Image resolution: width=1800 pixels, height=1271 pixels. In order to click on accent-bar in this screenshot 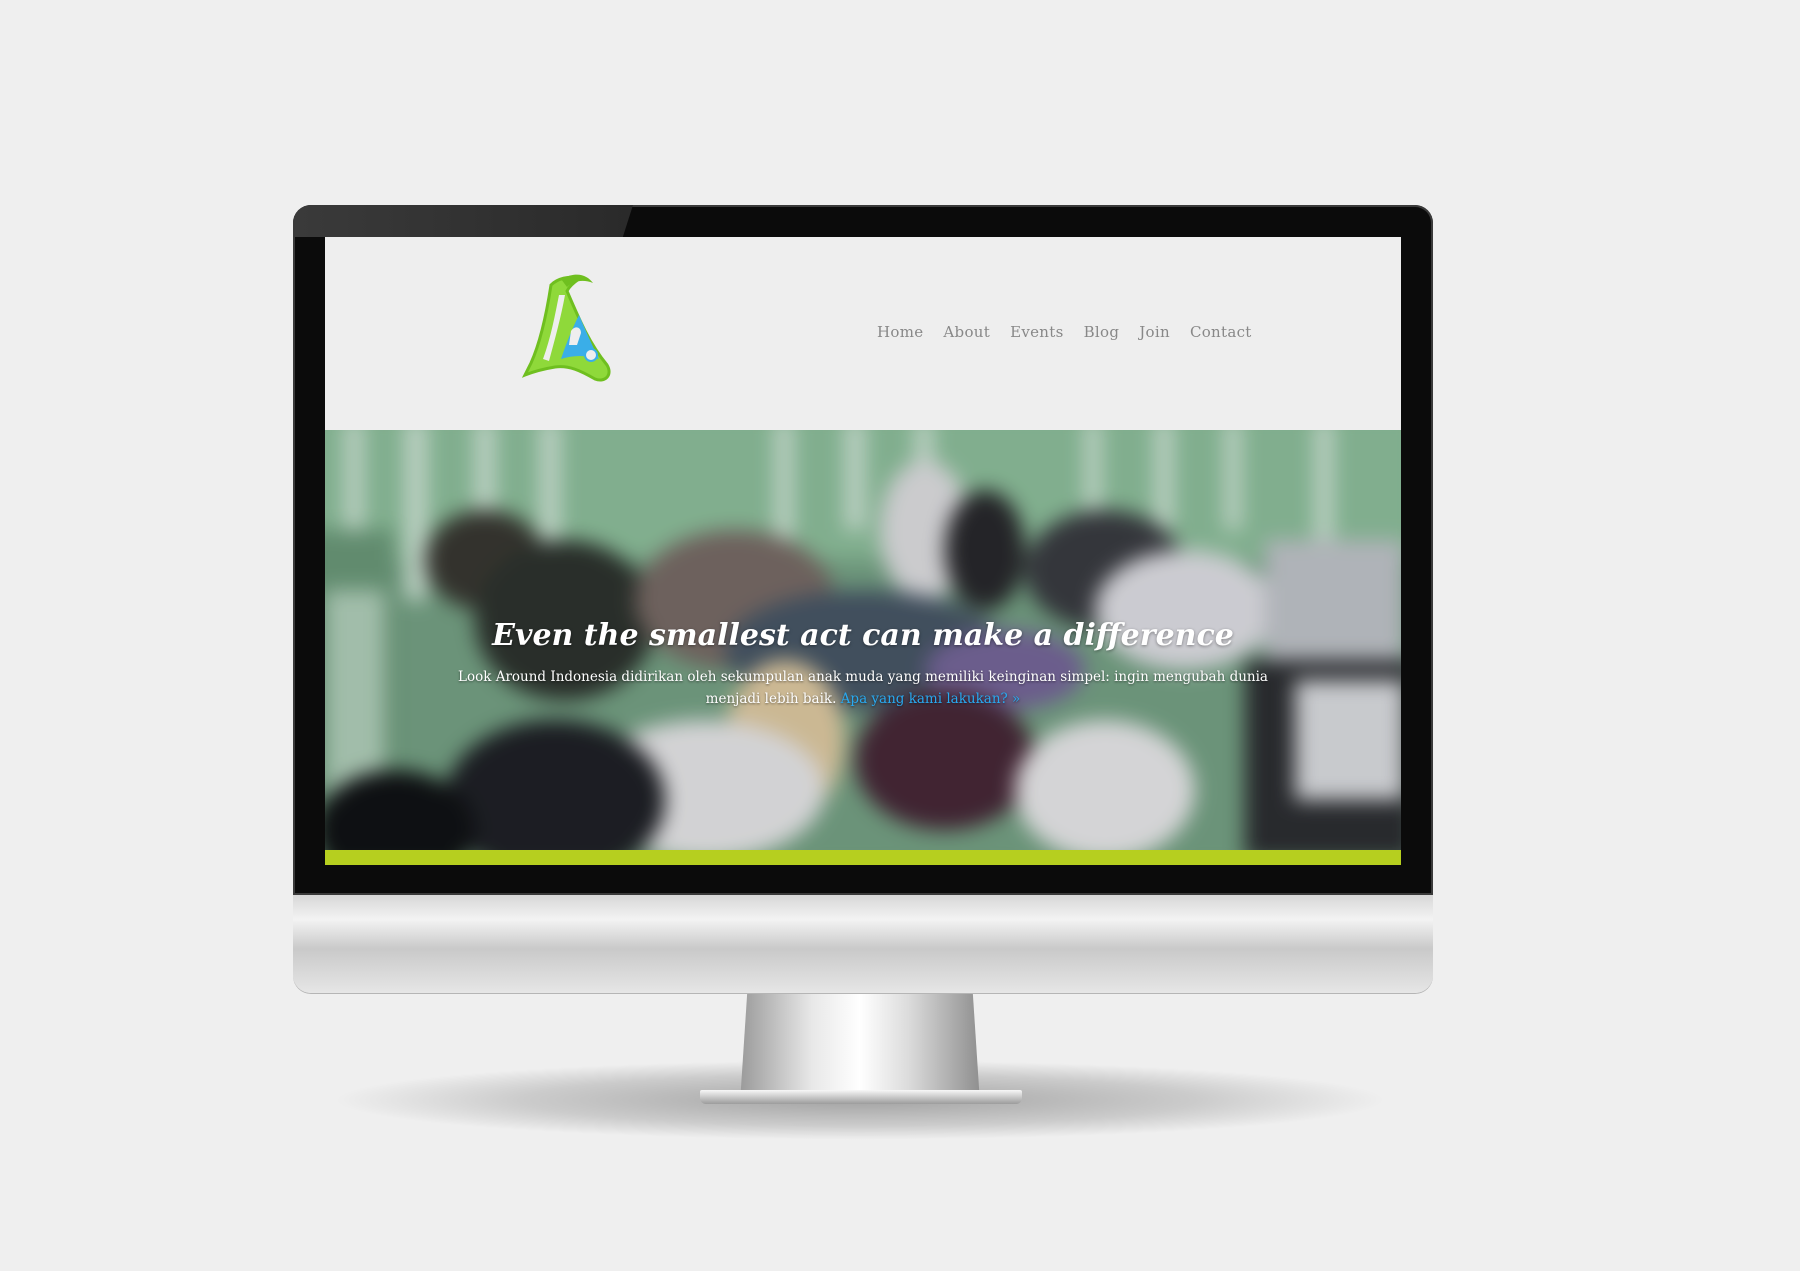, I will do `click(863, 857)`.